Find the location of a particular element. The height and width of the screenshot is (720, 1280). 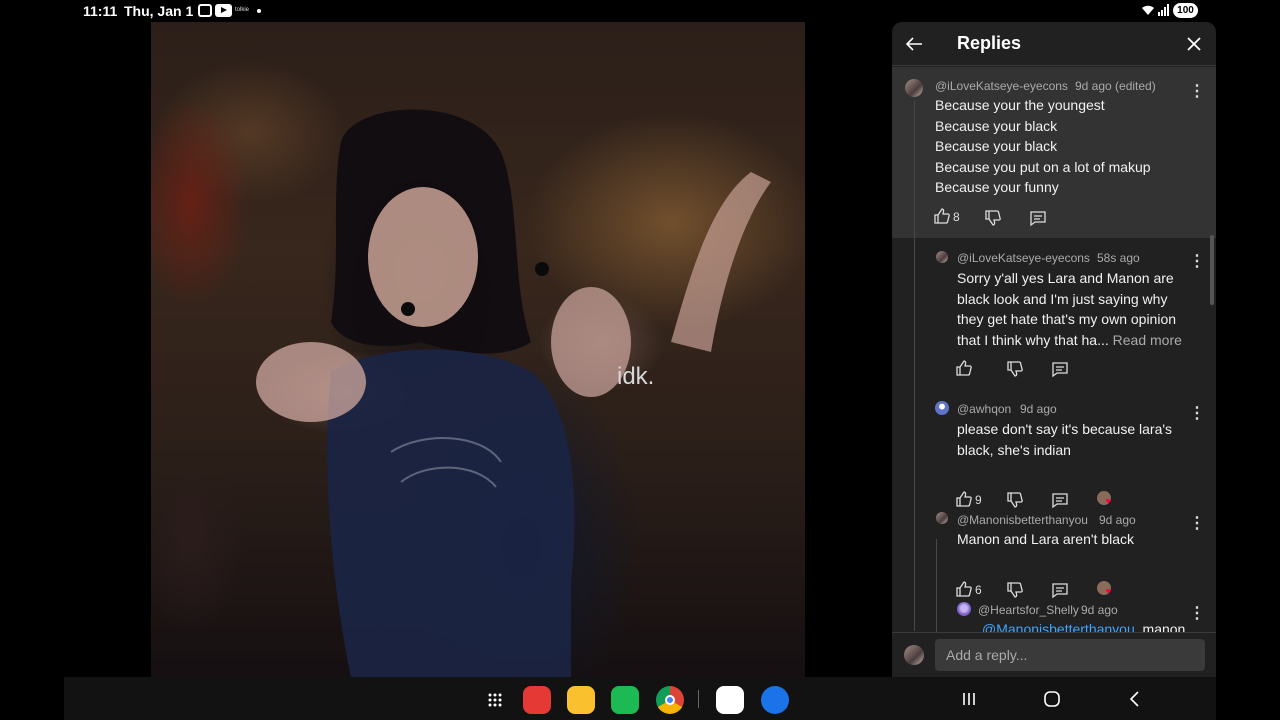

screen-record-icon is located at coordinates (205, 10).